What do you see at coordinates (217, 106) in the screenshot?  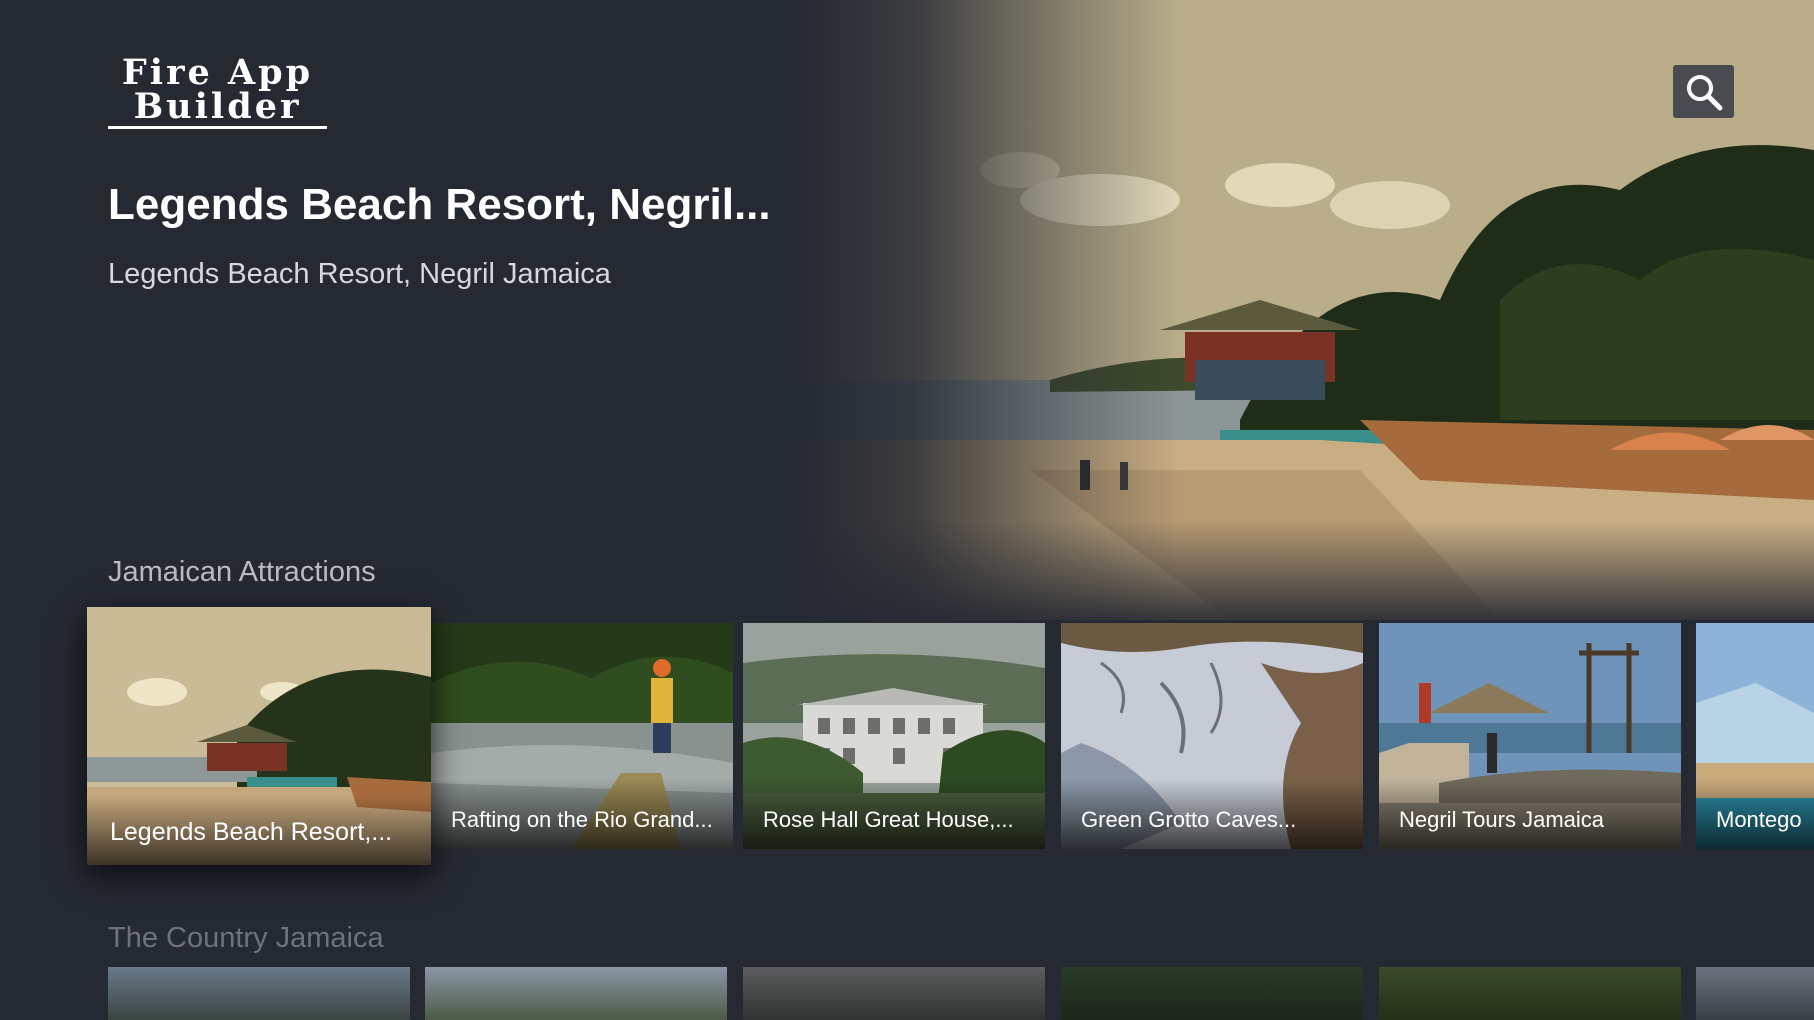 I see `logo-line-2: Builder` at bounding box center [217, 106].